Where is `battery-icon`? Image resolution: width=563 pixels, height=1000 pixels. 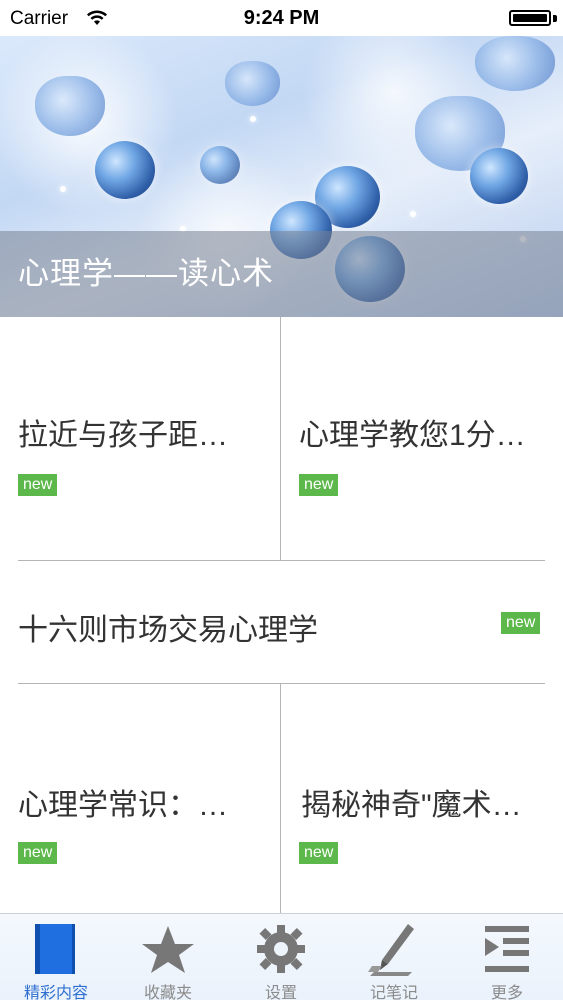 battery-icon is located at coordinates (530, 18).